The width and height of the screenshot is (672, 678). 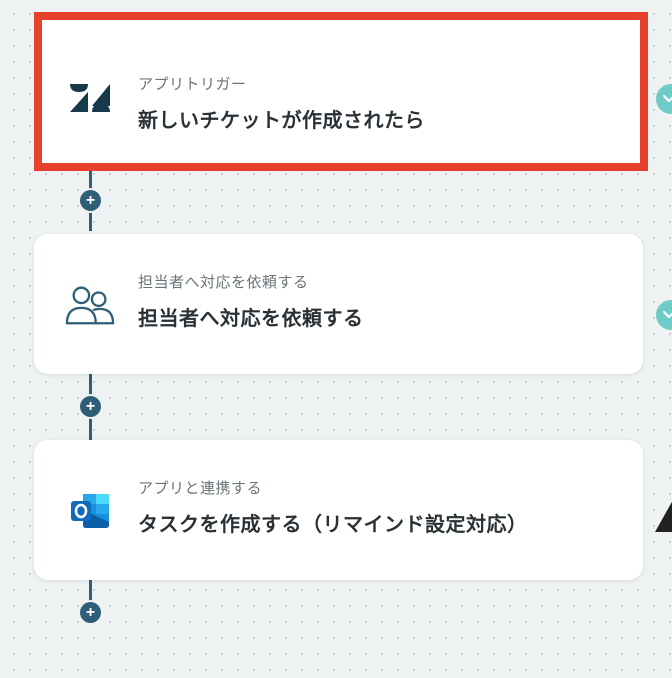 I want to click on zendesk-icon, so click(x=90, y=99).